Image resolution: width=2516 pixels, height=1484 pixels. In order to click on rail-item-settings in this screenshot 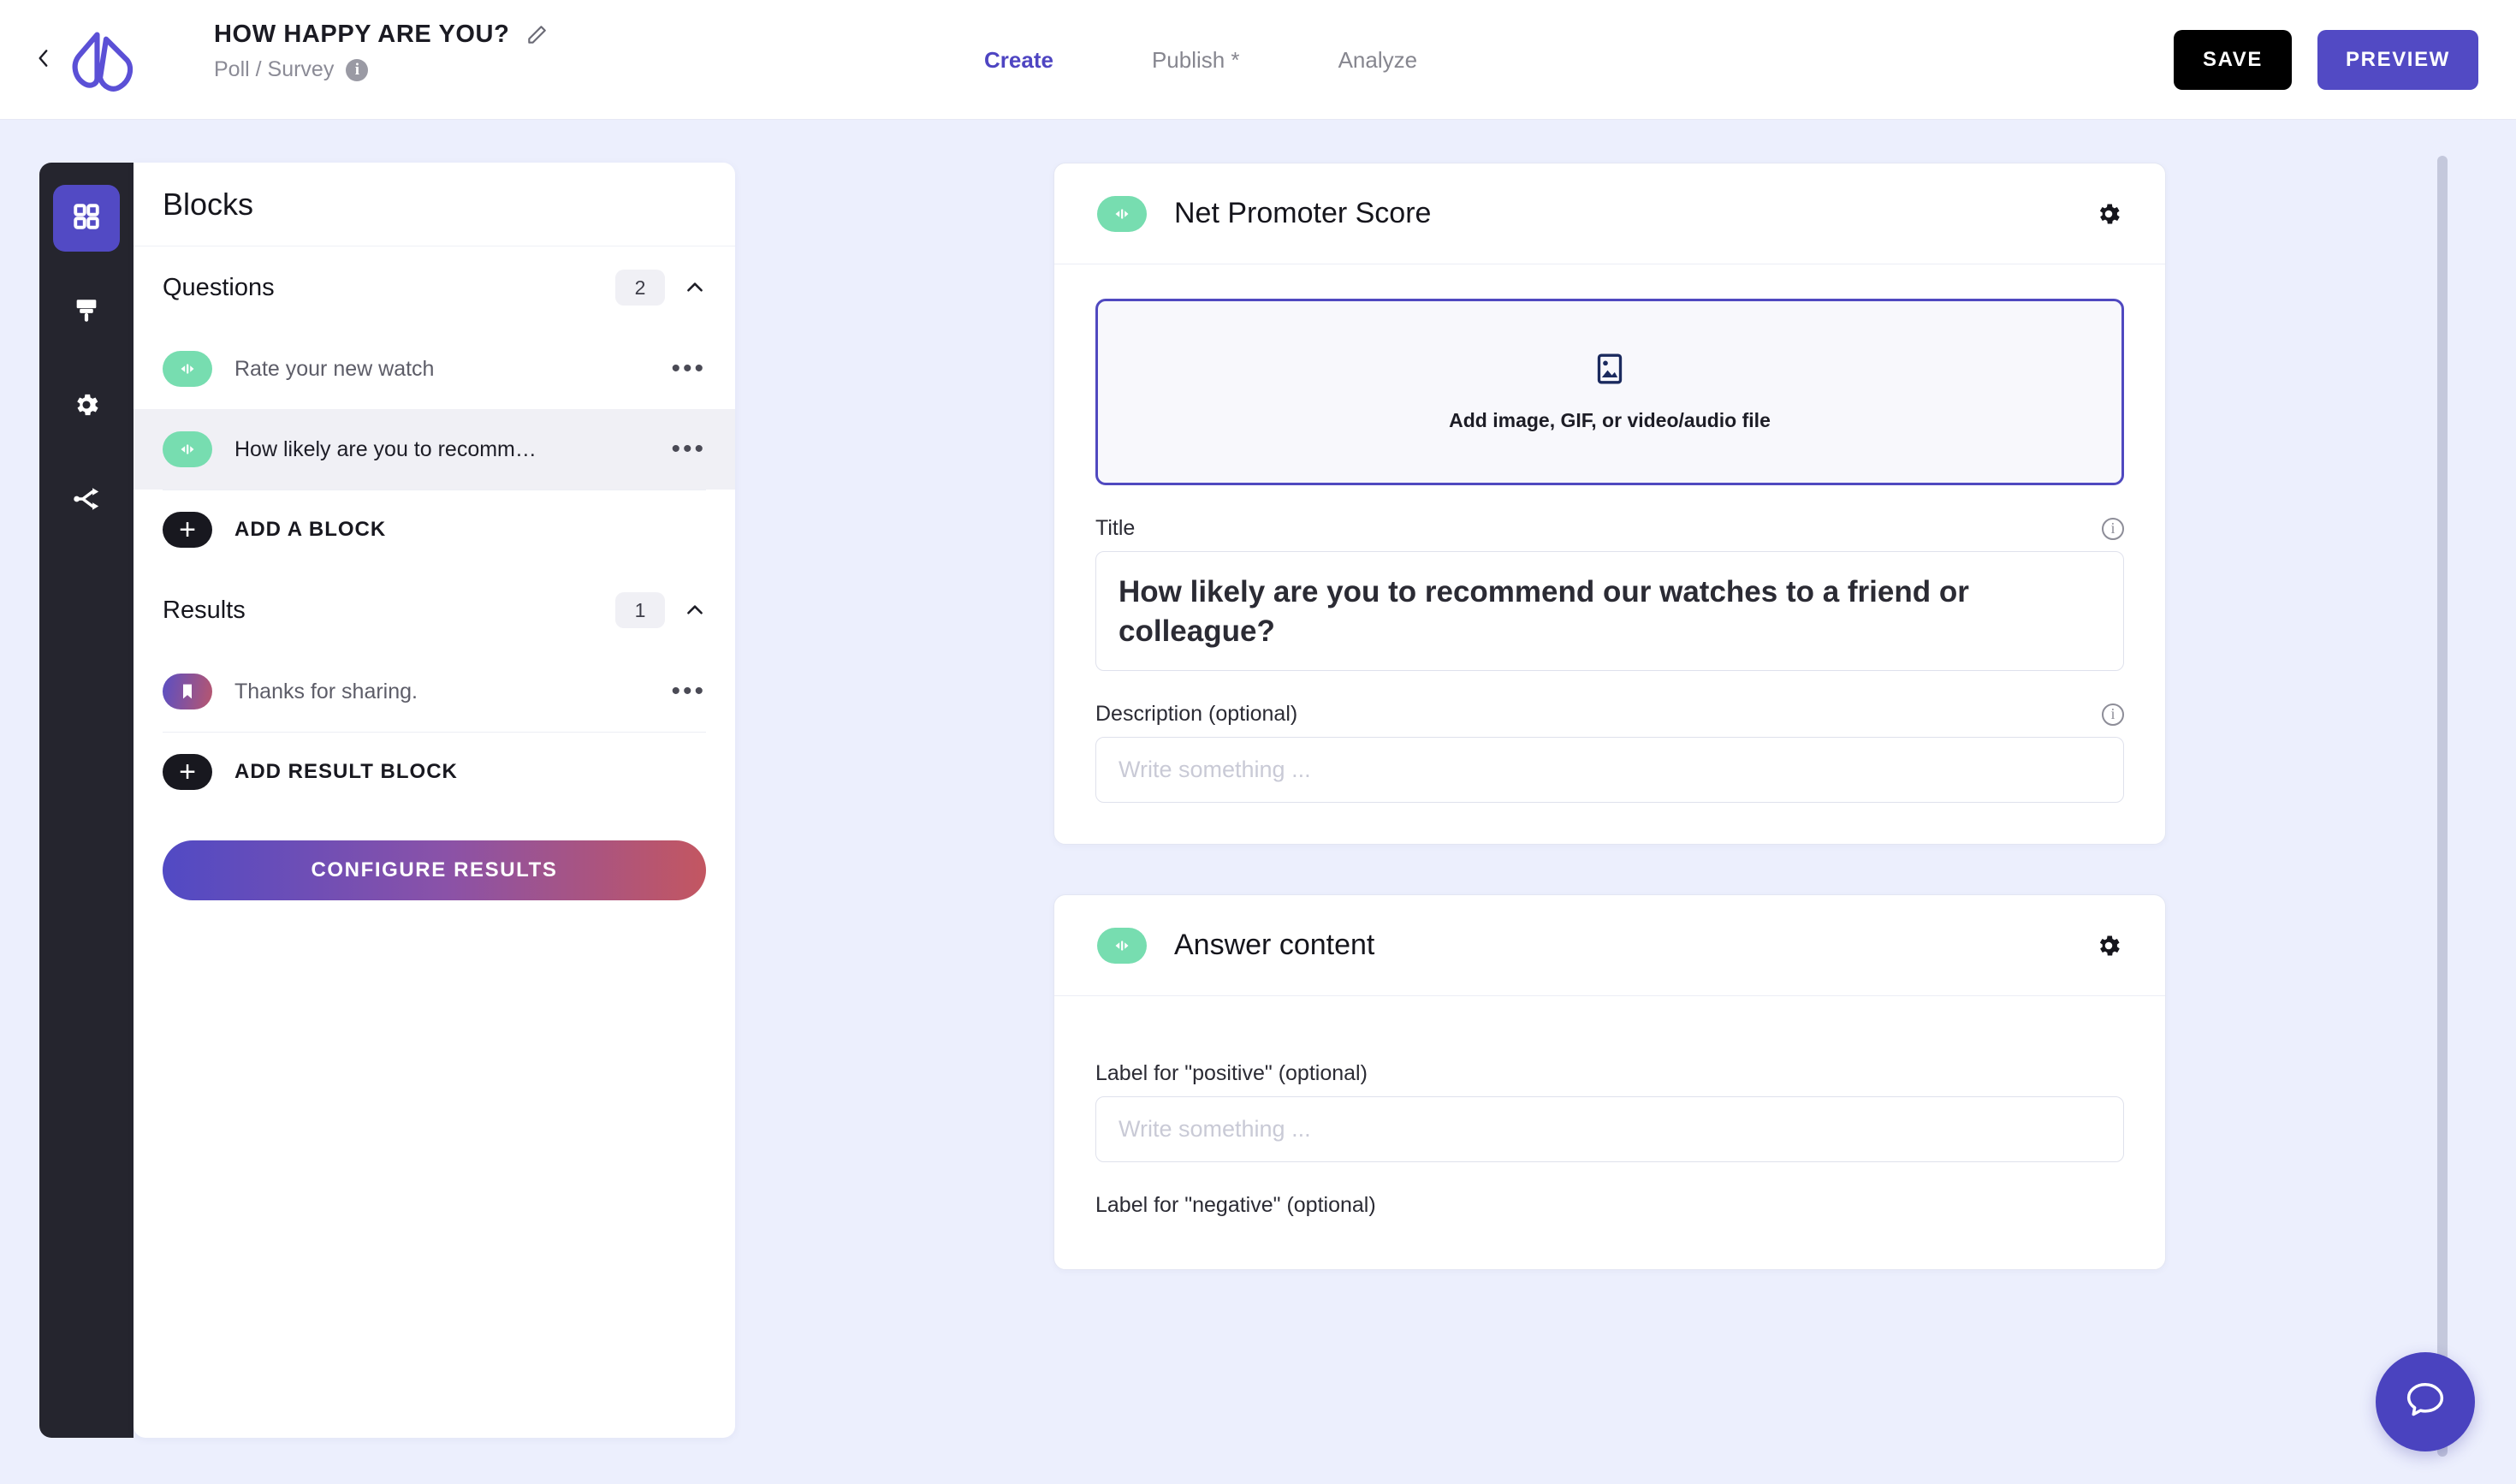, I will do `click(86, 407)`.